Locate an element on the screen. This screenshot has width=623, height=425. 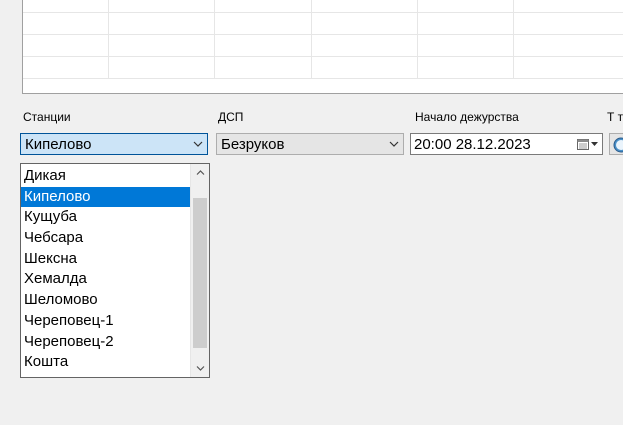
station-option: Дикая is located at coordinates (106, 176).